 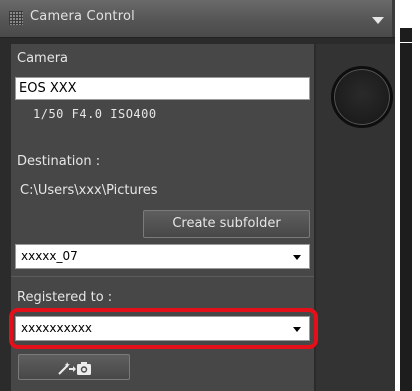 I want to click on section-divider, so click(x=162, y=276).